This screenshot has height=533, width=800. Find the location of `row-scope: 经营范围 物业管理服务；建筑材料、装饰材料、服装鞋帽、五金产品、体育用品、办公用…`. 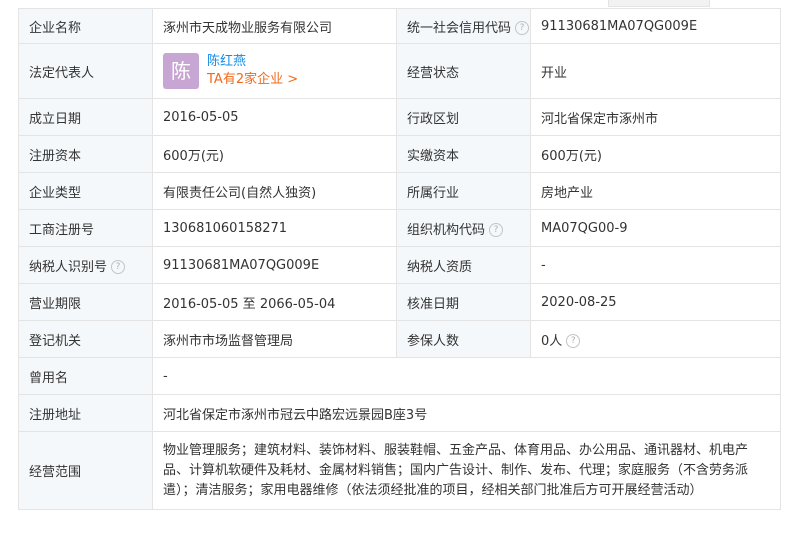

row-scope: 经营范围 物业管理服务；建筑材料、装饰材料、服装鞋帽、五金产品、体育用品、办公用… is located at coordinates (399, 470).